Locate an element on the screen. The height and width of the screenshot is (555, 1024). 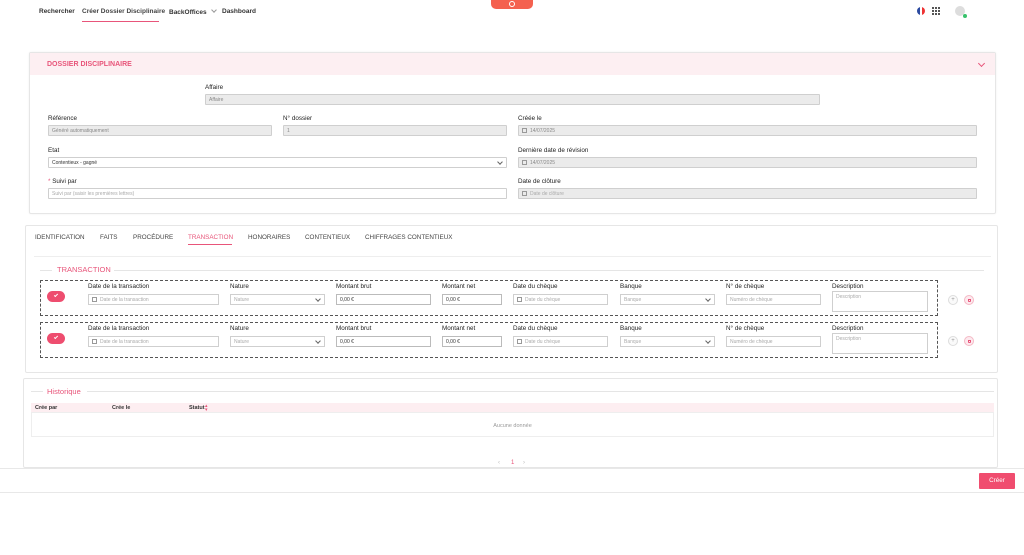
create-button: Créer is located at coordinates (997, 481).